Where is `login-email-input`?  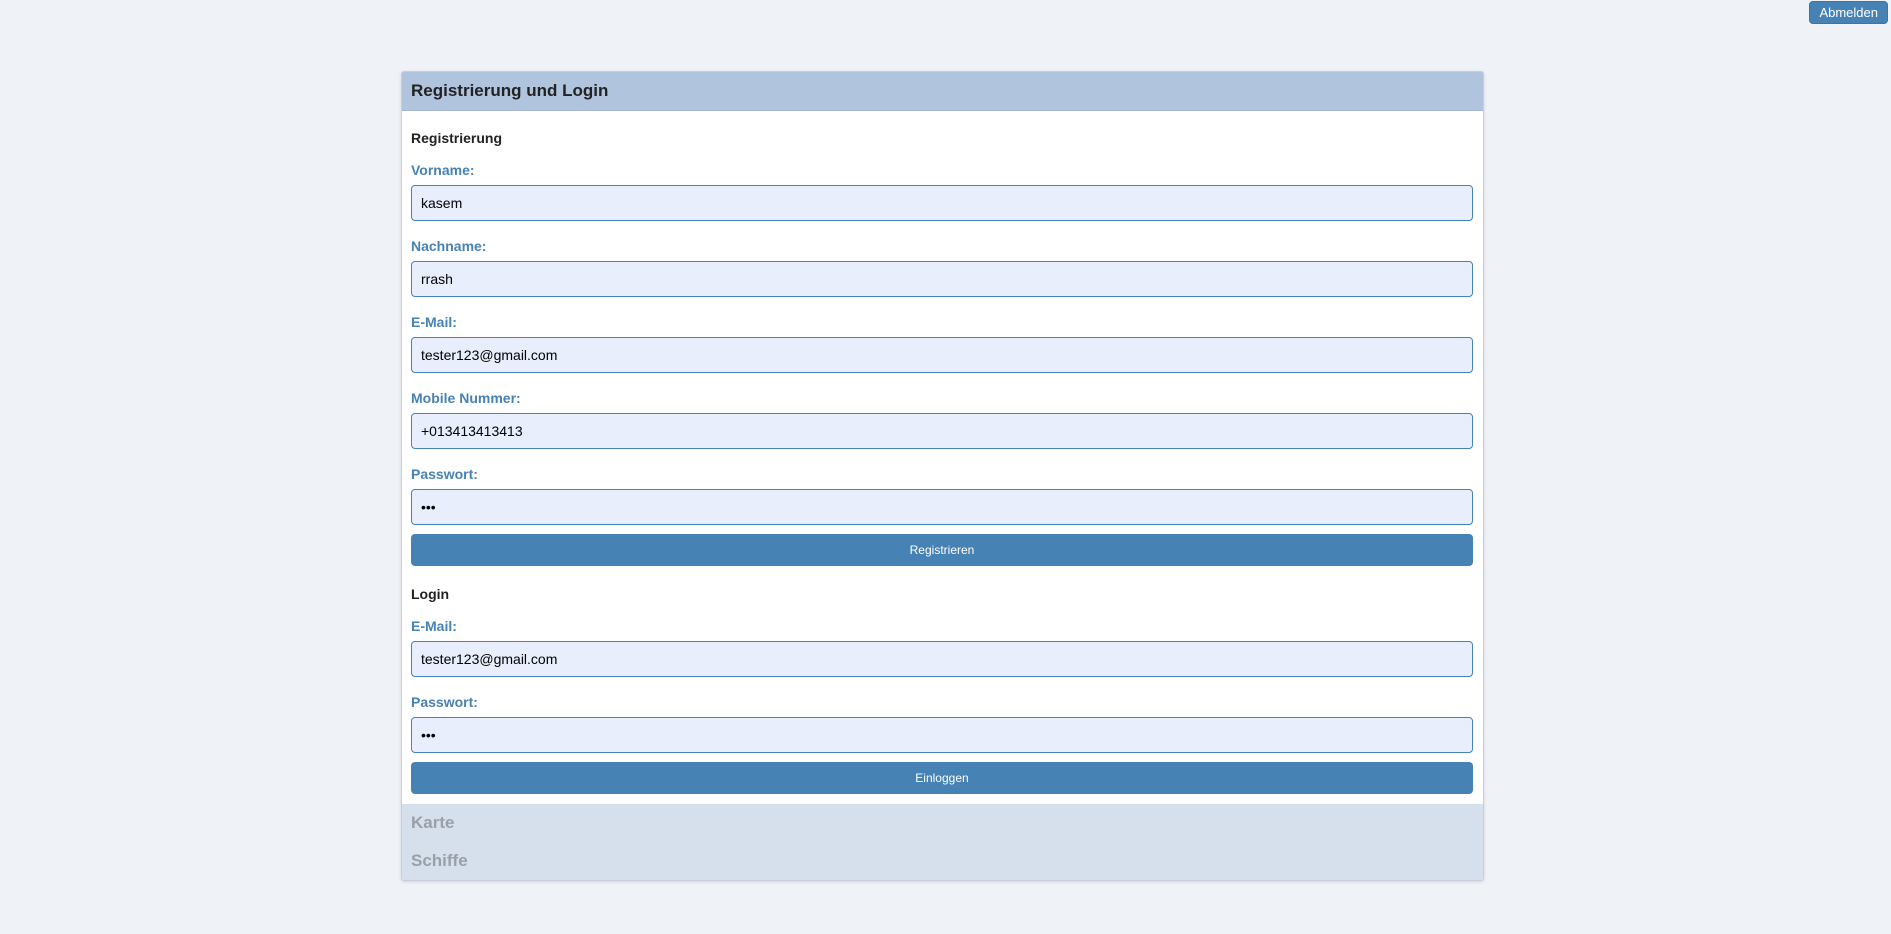 login-email-input is located at coordinates (942, 659).